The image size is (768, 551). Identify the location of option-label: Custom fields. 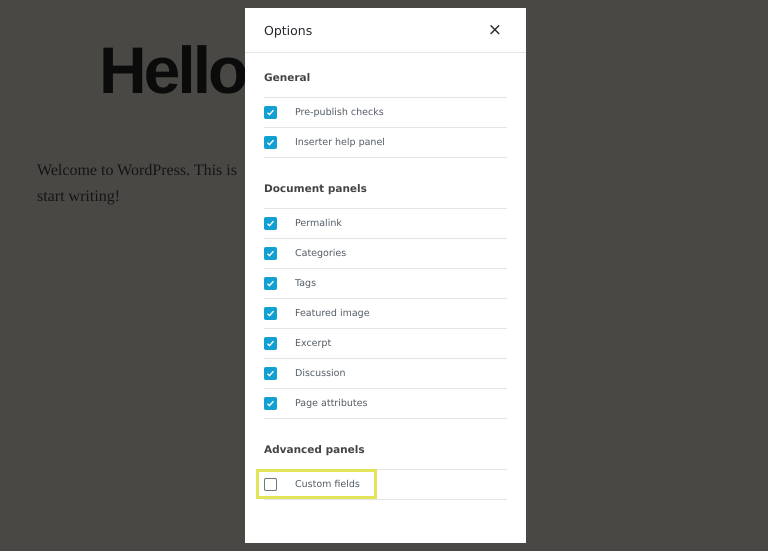
(327, 484).